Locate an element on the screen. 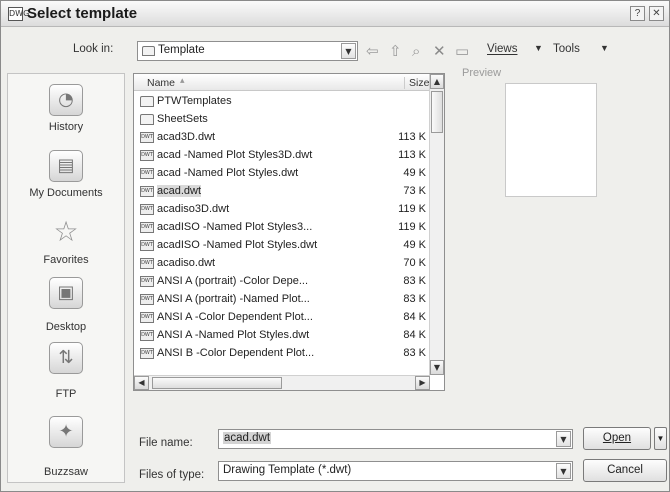 This screenshot has height=492, width=670. delete-icon: ✕ is located at coordinates (439, 51).